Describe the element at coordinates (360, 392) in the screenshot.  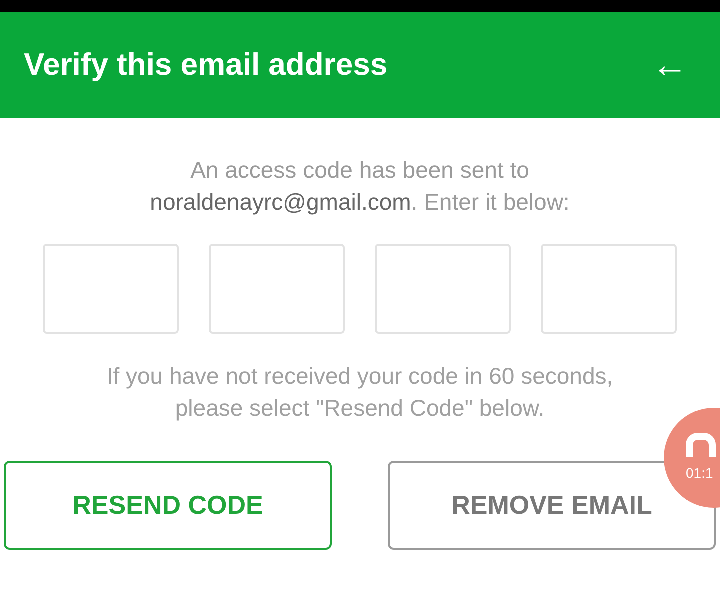
I see `hint-text: If you have not received your code in 60 seconds, please select "Resend Code" below.` at that location.